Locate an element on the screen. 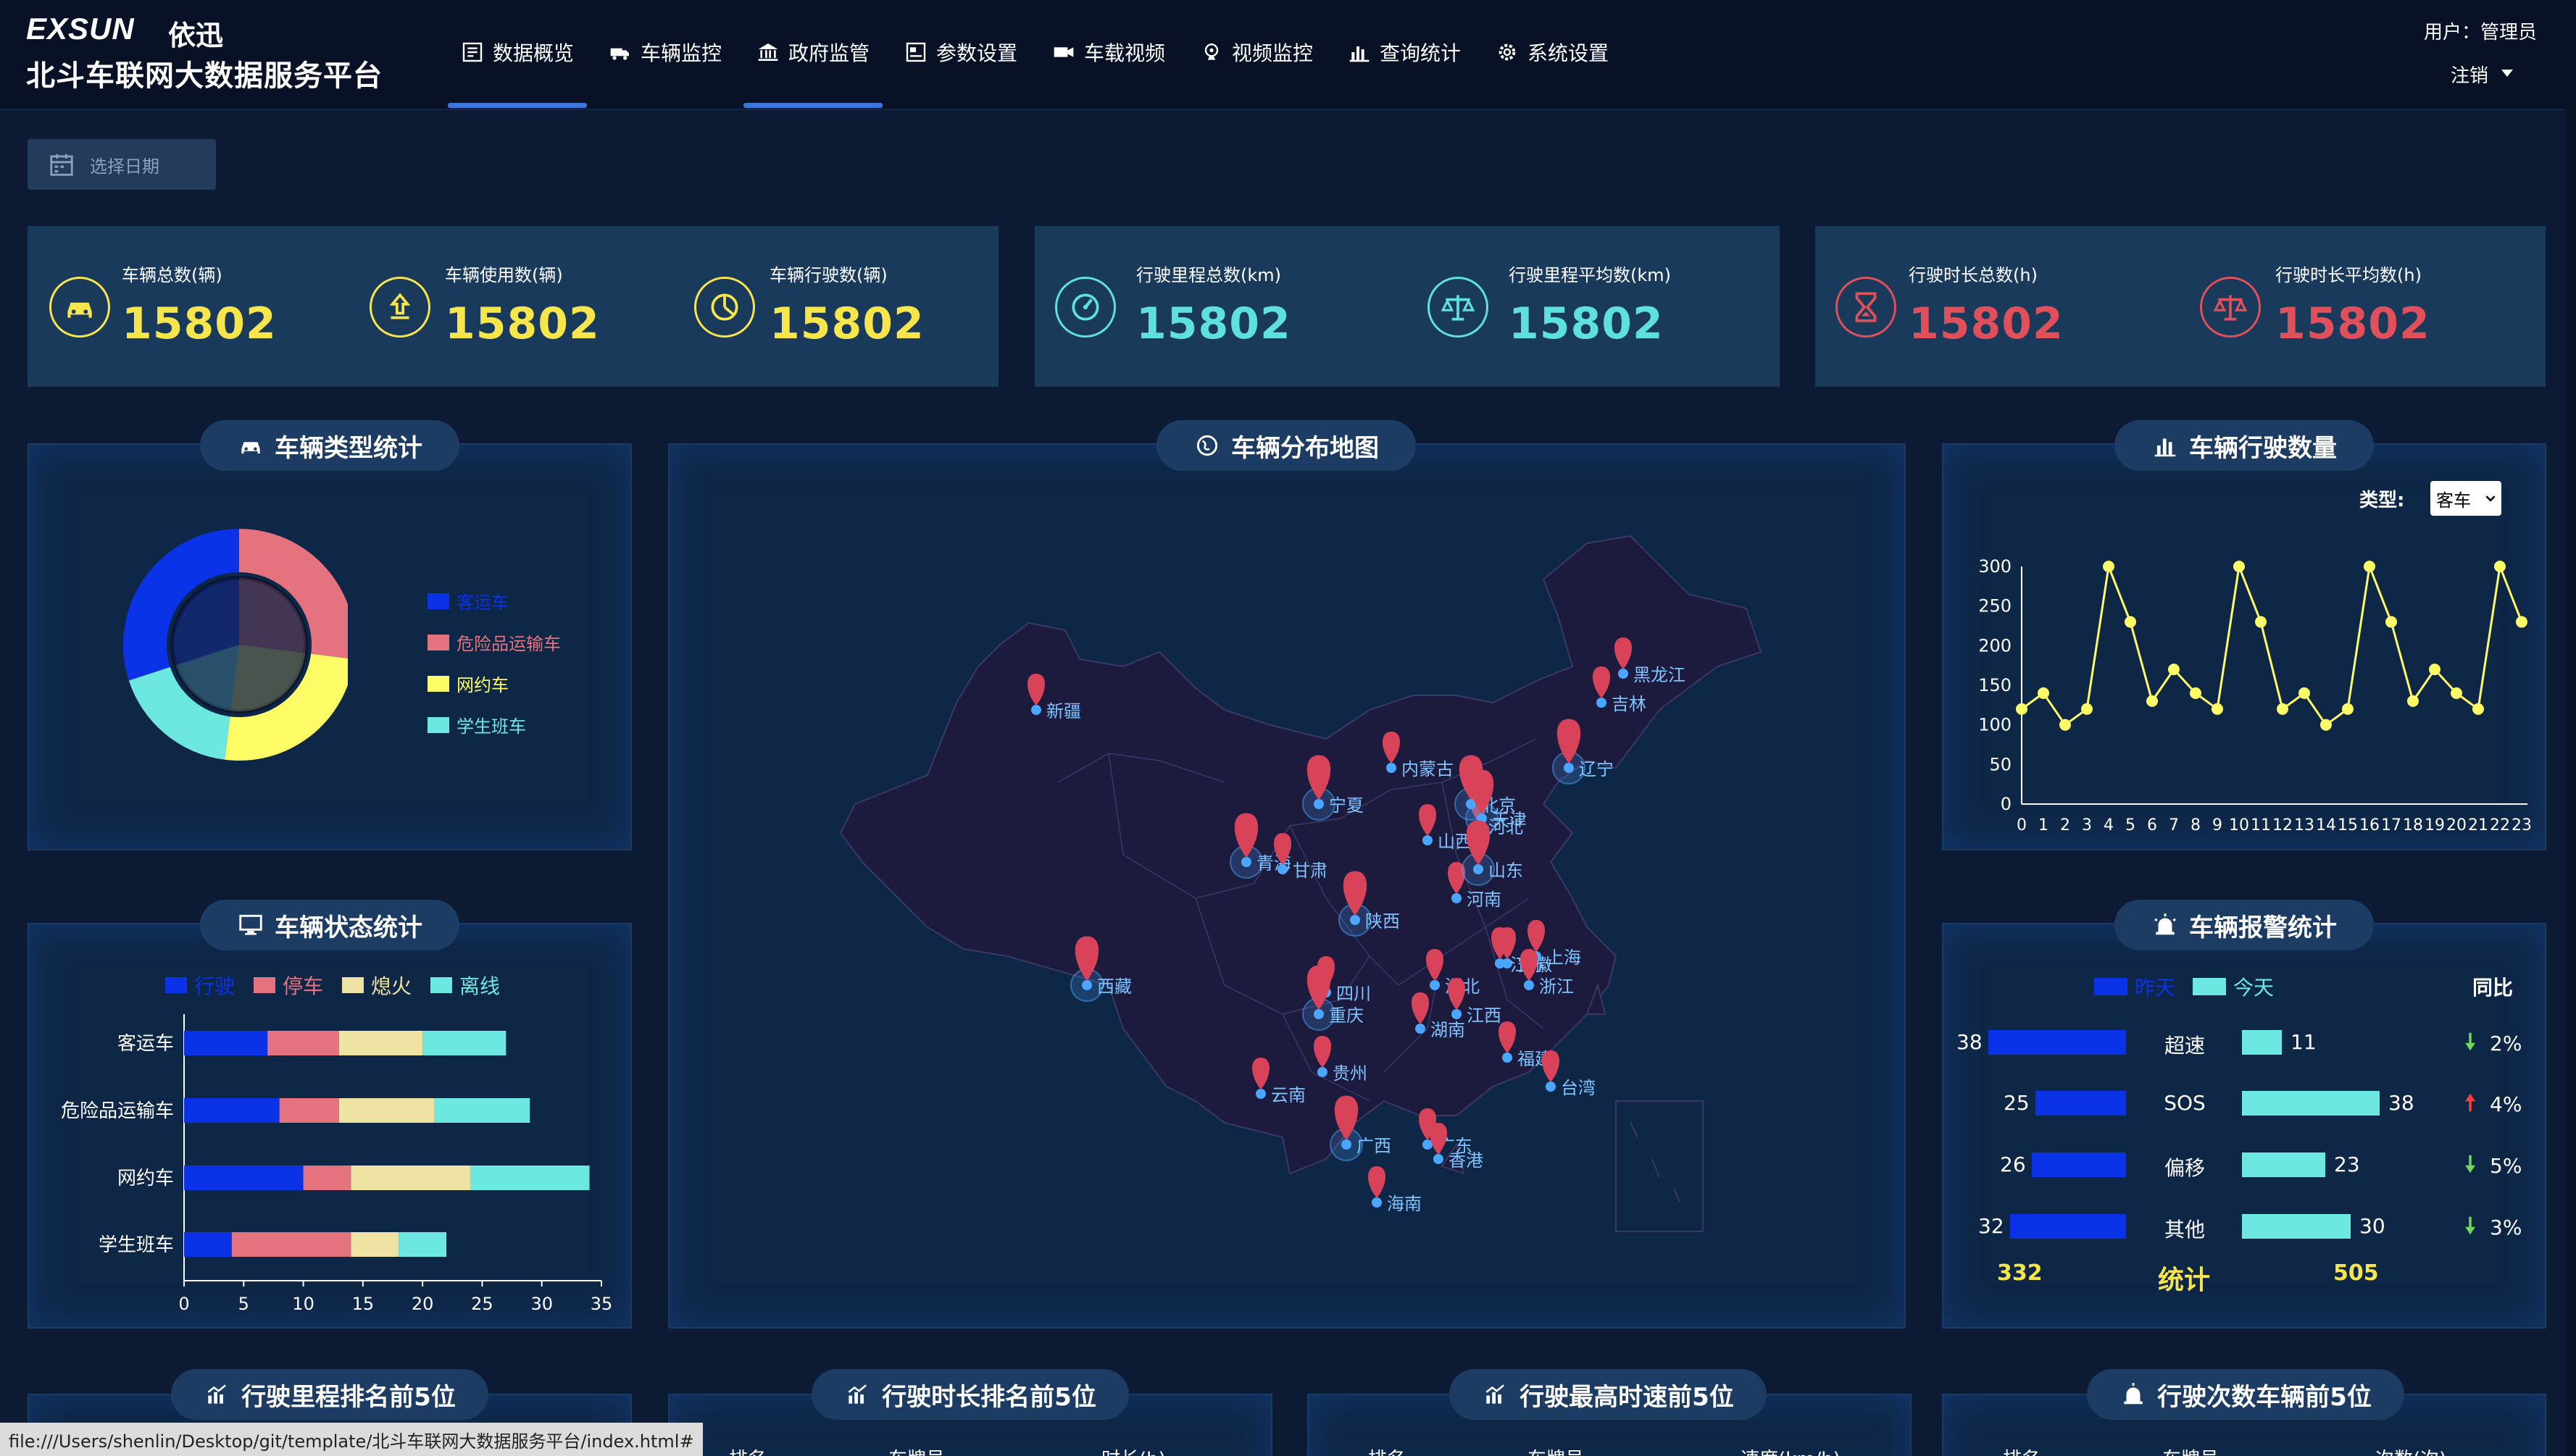 The height and width of the screenshot is (1456, 2576). page-scrollbar is located at coordinates (2570, 728).